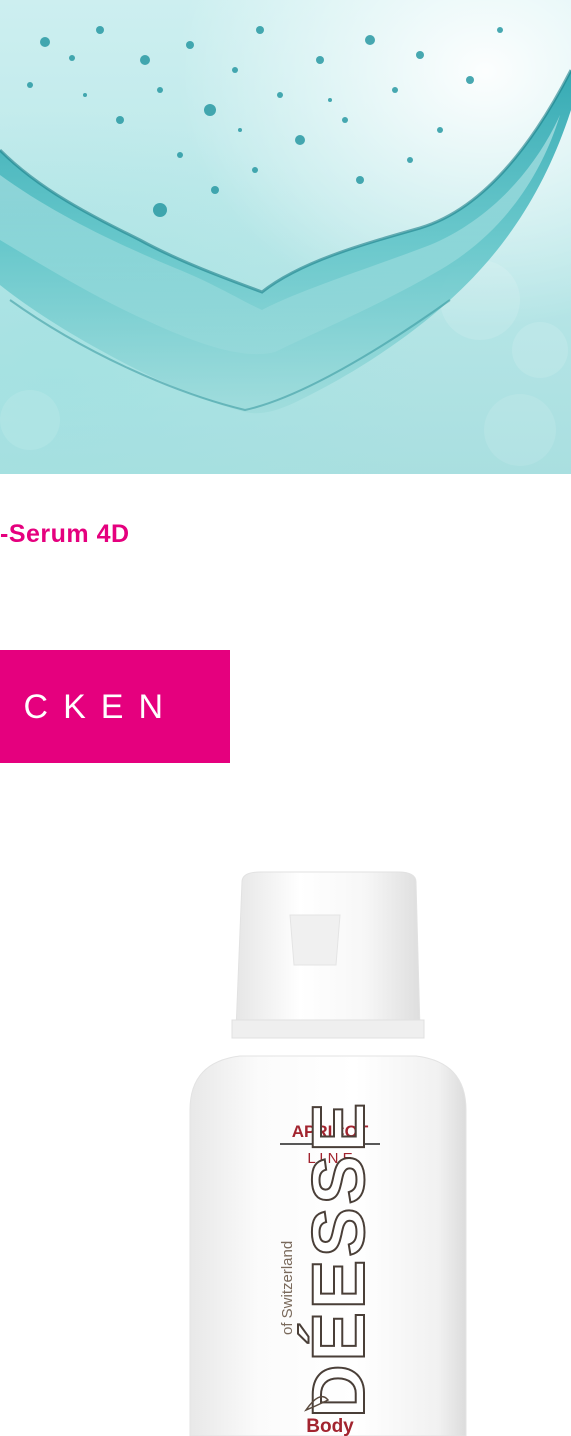 This screenshot has width=571, height=1436. I want to click on product-title: -Serum 4D, so click(65, 534).